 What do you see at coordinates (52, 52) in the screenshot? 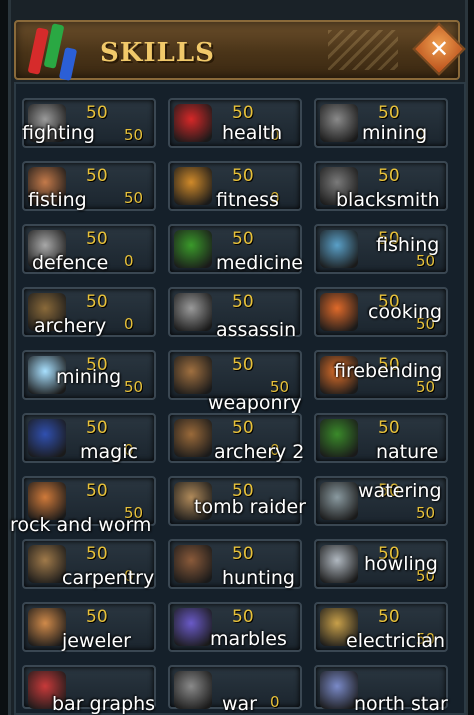
I see `app-logo-icon` at bounding box center [52, 52].